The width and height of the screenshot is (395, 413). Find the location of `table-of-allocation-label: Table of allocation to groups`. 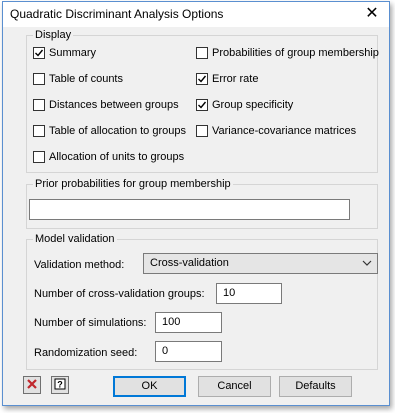

table-of-allocation-label: Table of allocation to groups is located at coordinates (117, 131).